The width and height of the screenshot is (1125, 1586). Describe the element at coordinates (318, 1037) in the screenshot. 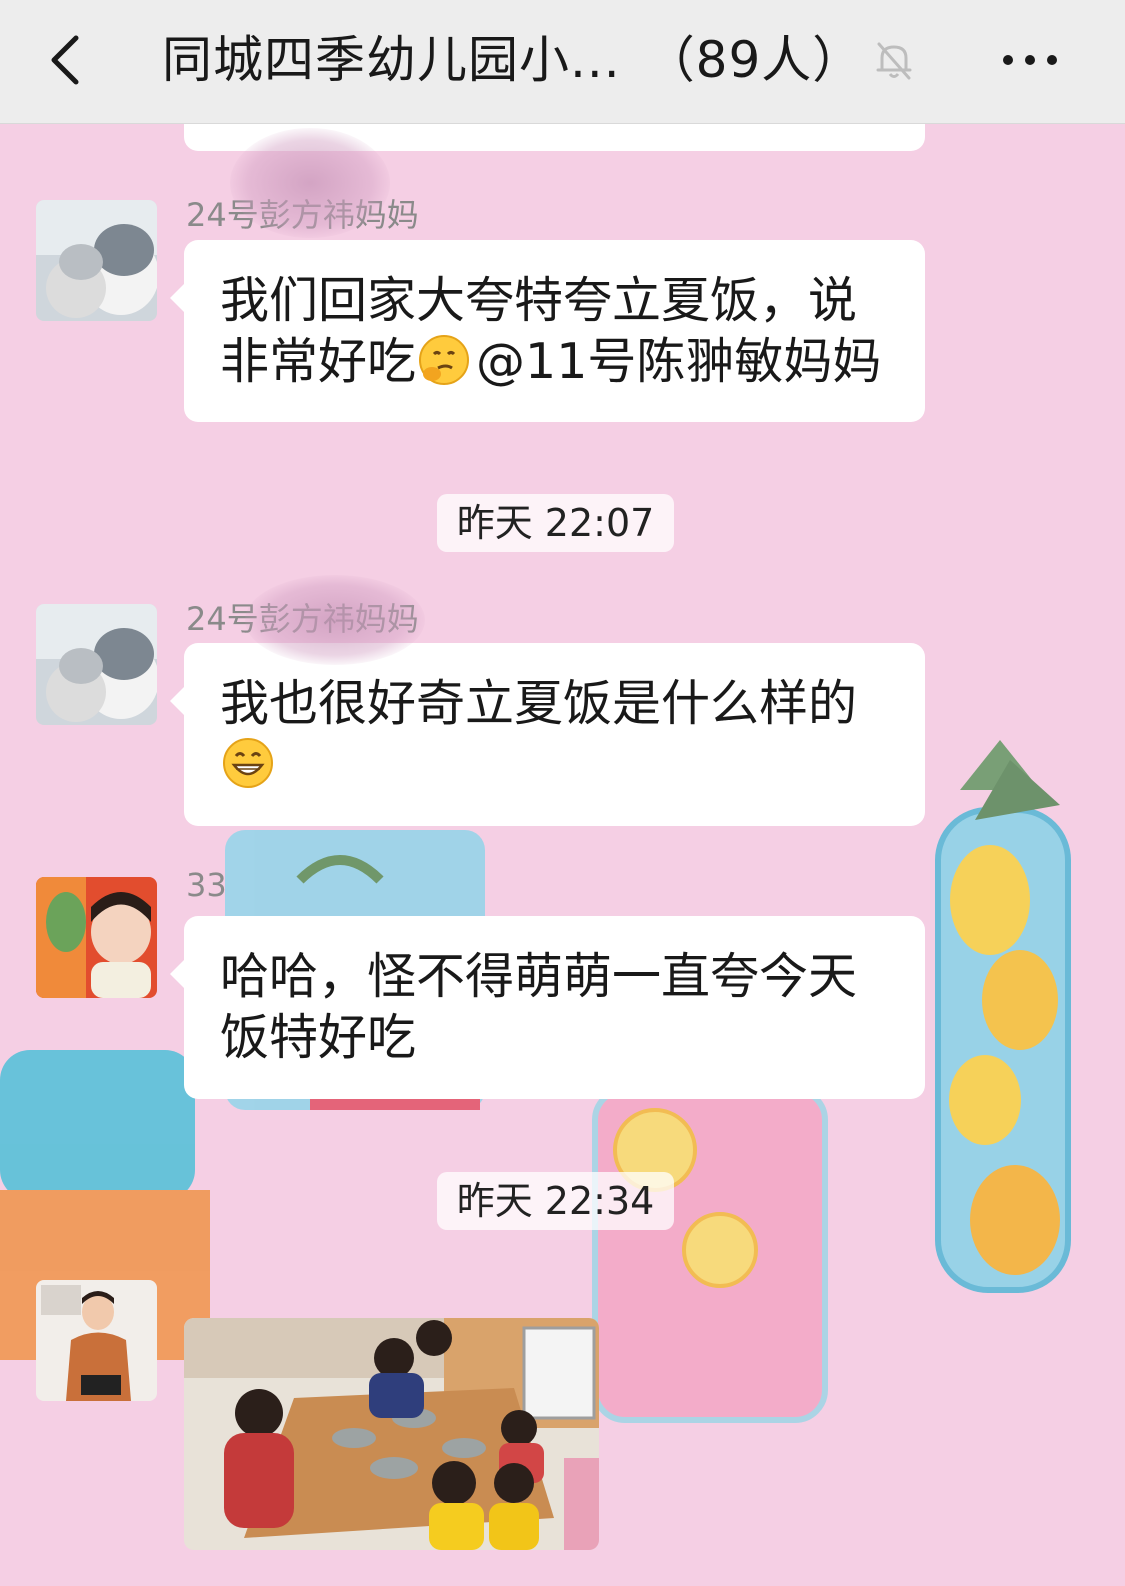

I see `message-text-line: 饭特好吃` at that location.